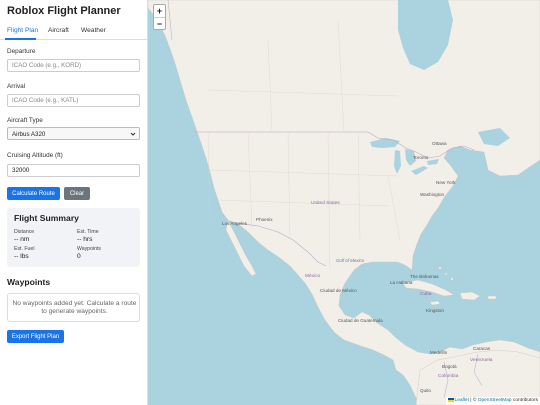  What do you see at coordinates (435, 310) in the screenshot?
I see `label-kingston: Kingston` at bounding box center [435, 310].